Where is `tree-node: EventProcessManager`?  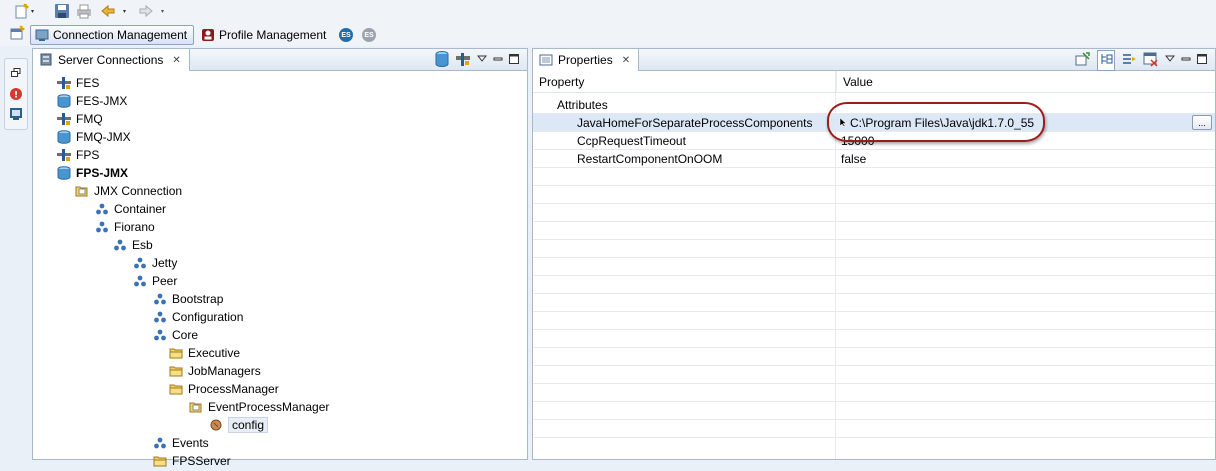
tree-node: EventProcessManager is located at coordinates (259, 407).